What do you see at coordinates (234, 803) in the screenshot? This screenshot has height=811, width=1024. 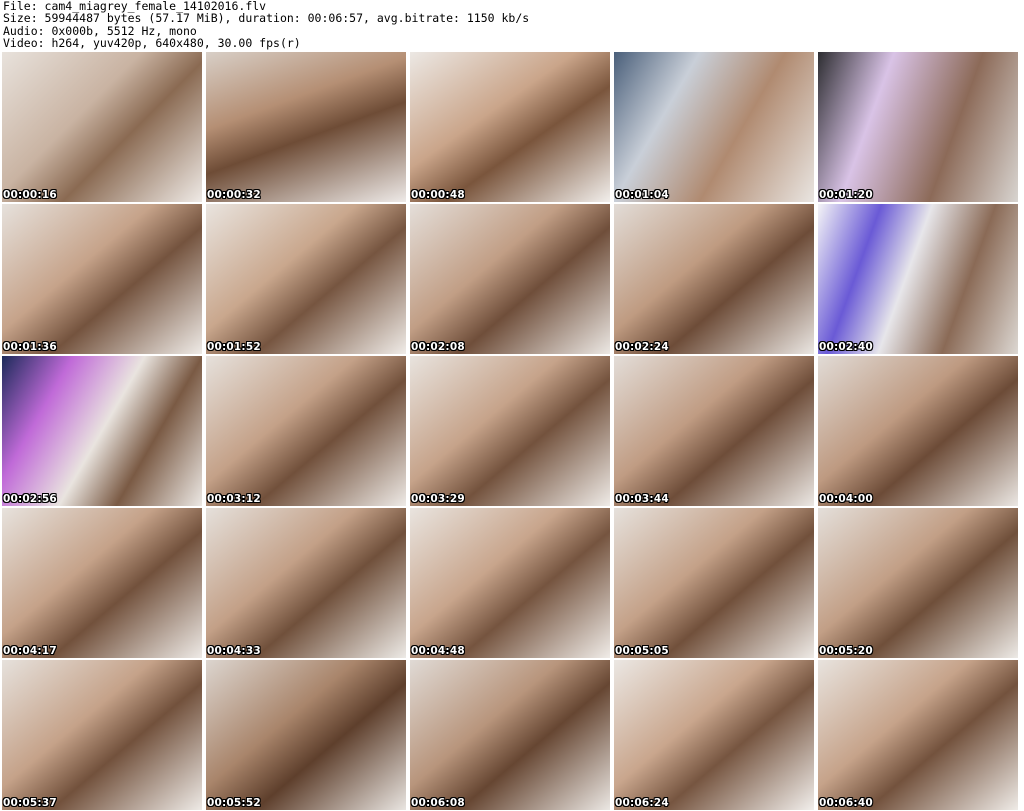 I see `thumbnail-timestamp: 00:05:52` at bounding box center [234, 803].